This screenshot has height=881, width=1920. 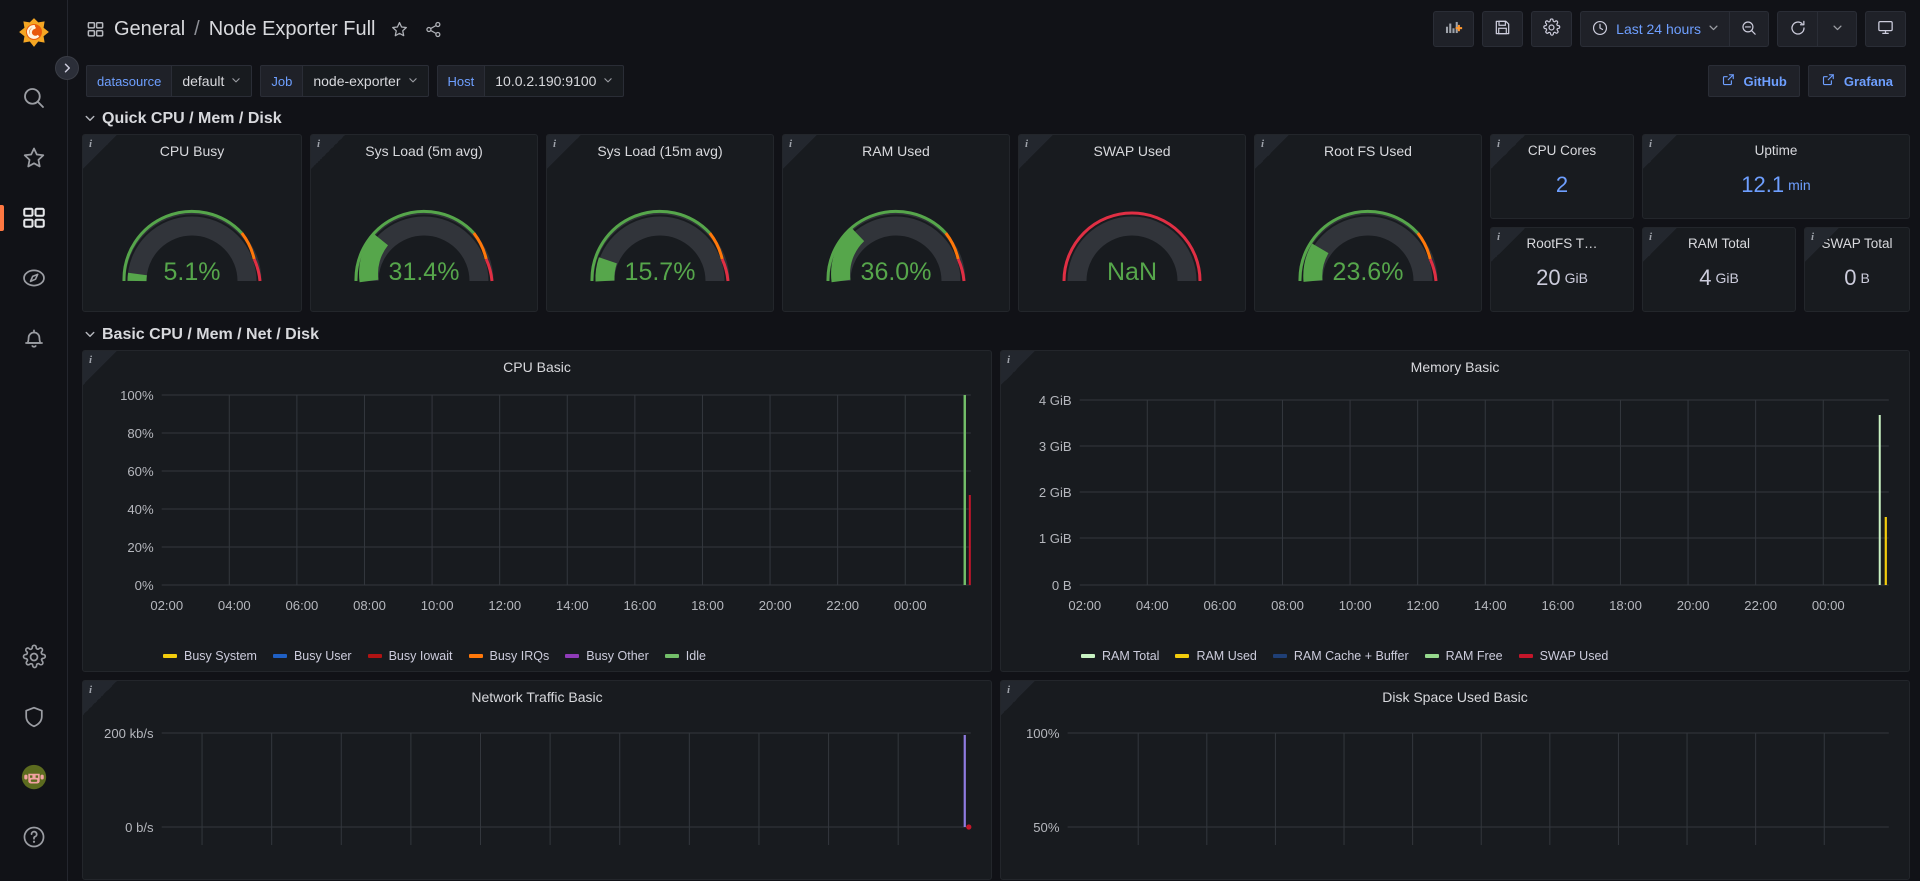 What do you see at coordinates (1799, 184) in the screenshot?
I see `stat-unit: min` at bounding box center [1799, 184].